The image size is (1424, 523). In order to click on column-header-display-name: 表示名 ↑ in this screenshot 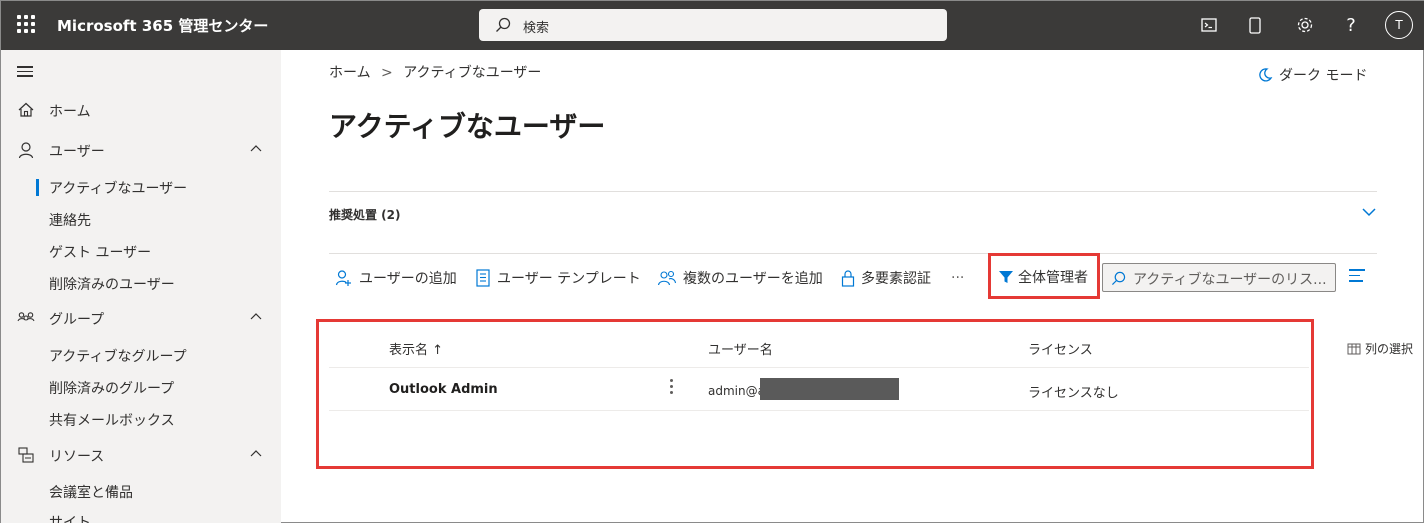, I will do `click(416, 348)`.